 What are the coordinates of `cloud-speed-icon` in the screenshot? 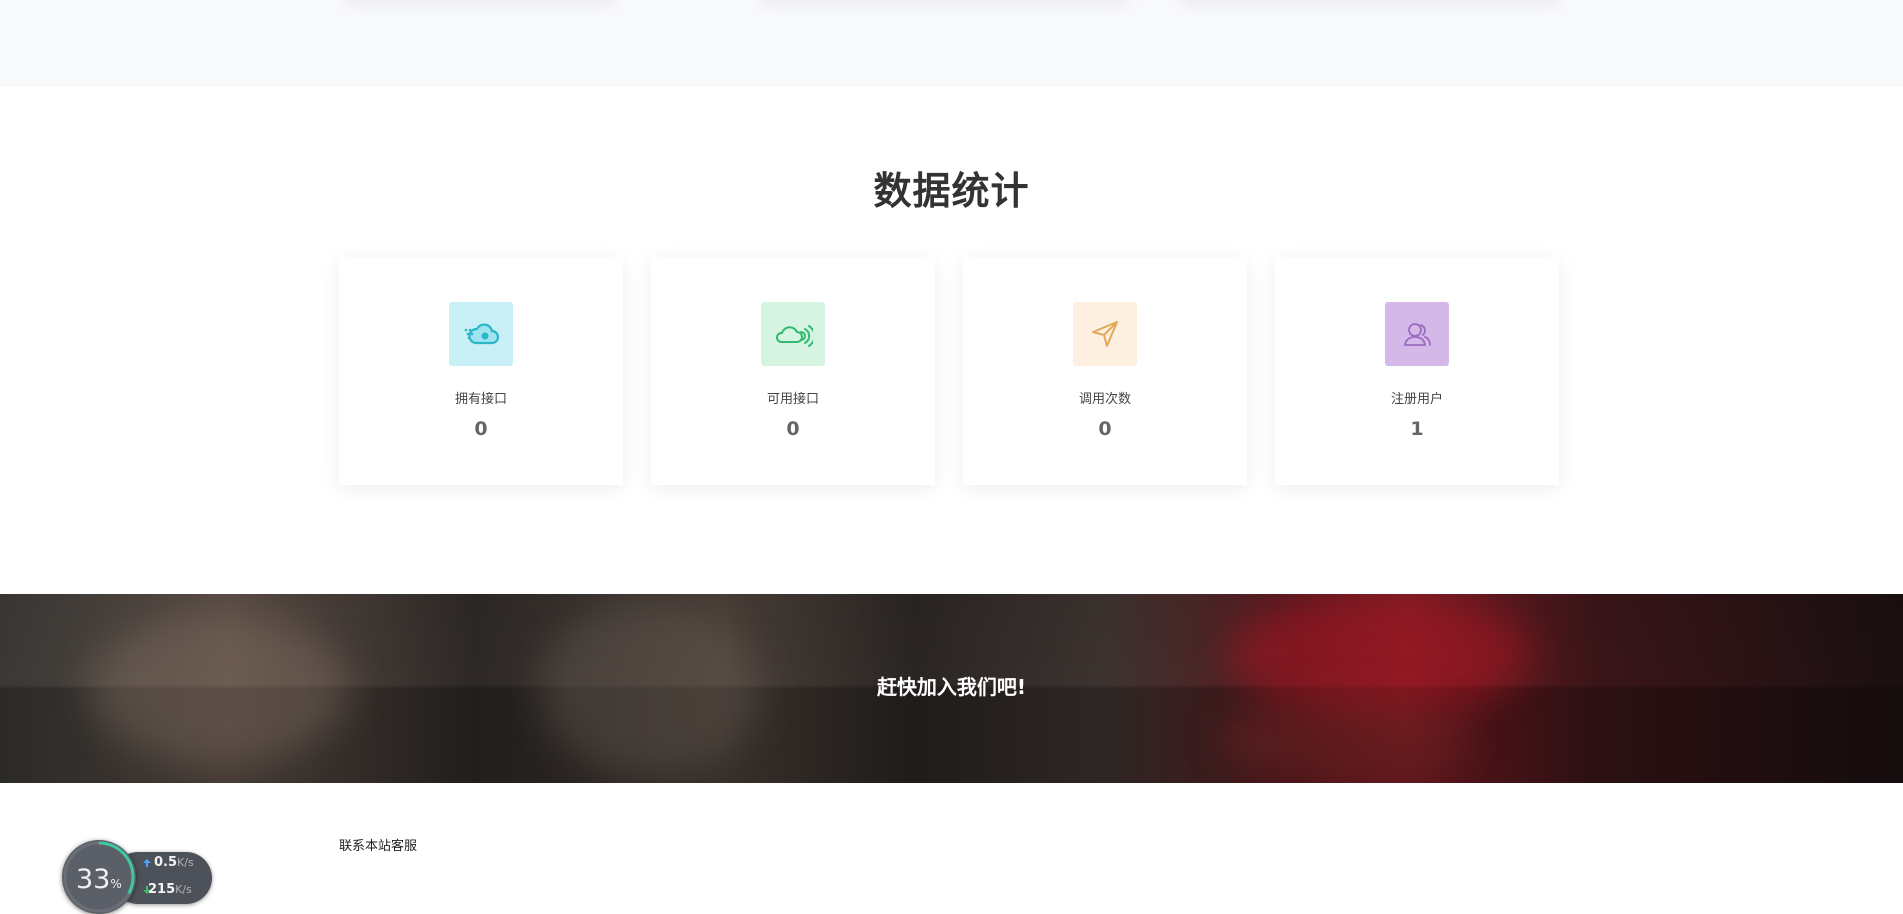 It's located at (481, 334).